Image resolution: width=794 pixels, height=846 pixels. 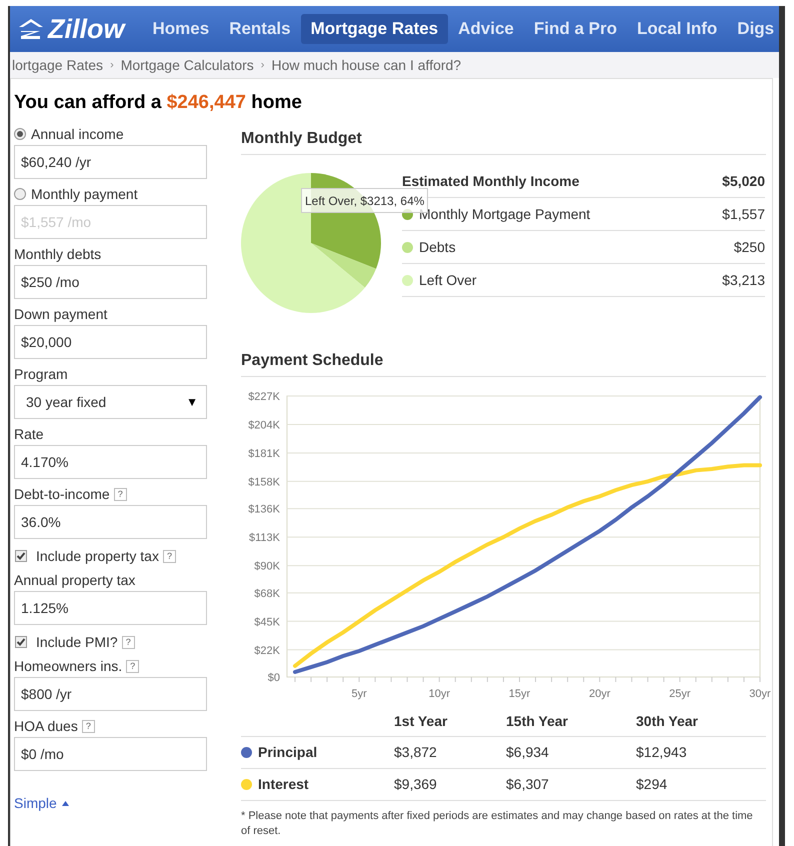 What do you see at coordinates (359, 694) in the screenshot?
I see `axis-label: 5yr` at bounding box center [359, 694].